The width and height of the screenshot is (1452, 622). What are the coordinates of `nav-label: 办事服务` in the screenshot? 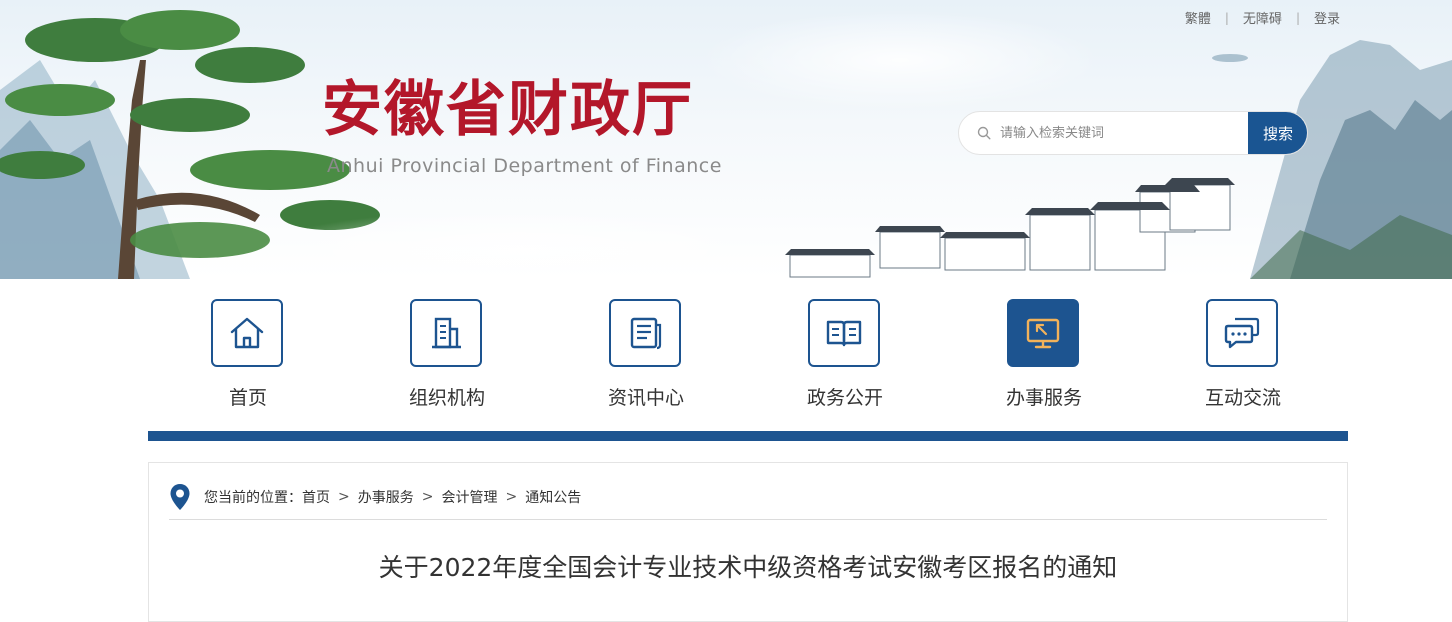 It's located at (1043, 398).